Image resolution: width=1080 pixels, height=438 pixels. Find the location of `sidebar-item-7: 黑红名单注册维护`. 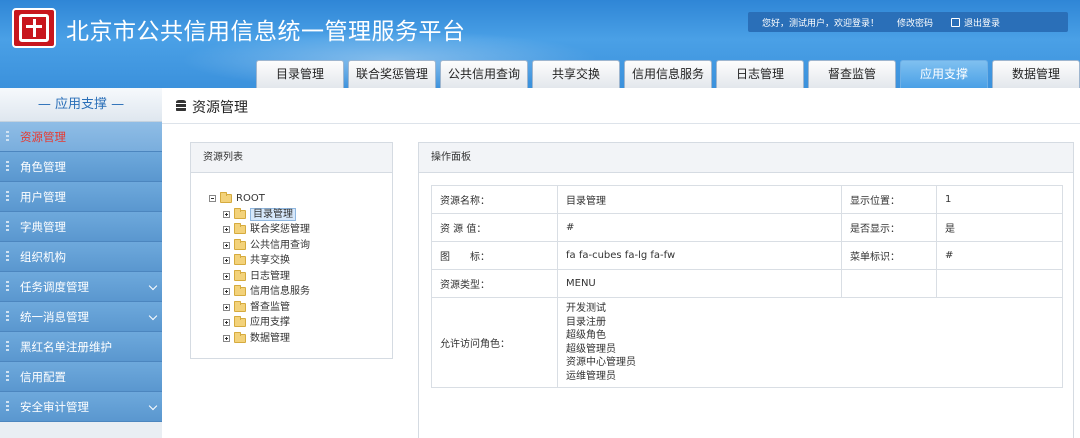

sidebar-item-7: 黑红名单注册维护 is located at coordinates (81, 347).